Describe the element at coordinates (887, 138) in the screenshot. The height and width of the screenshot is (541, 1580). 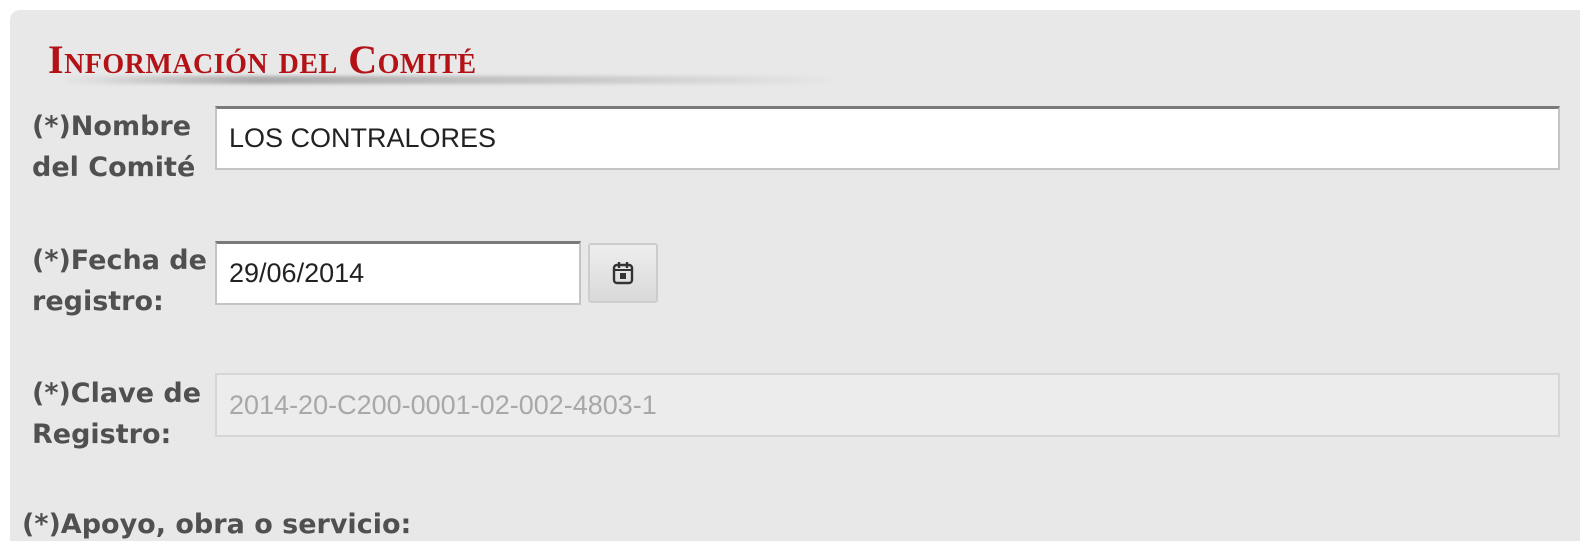
I see `nombre-comite-input` at that location.